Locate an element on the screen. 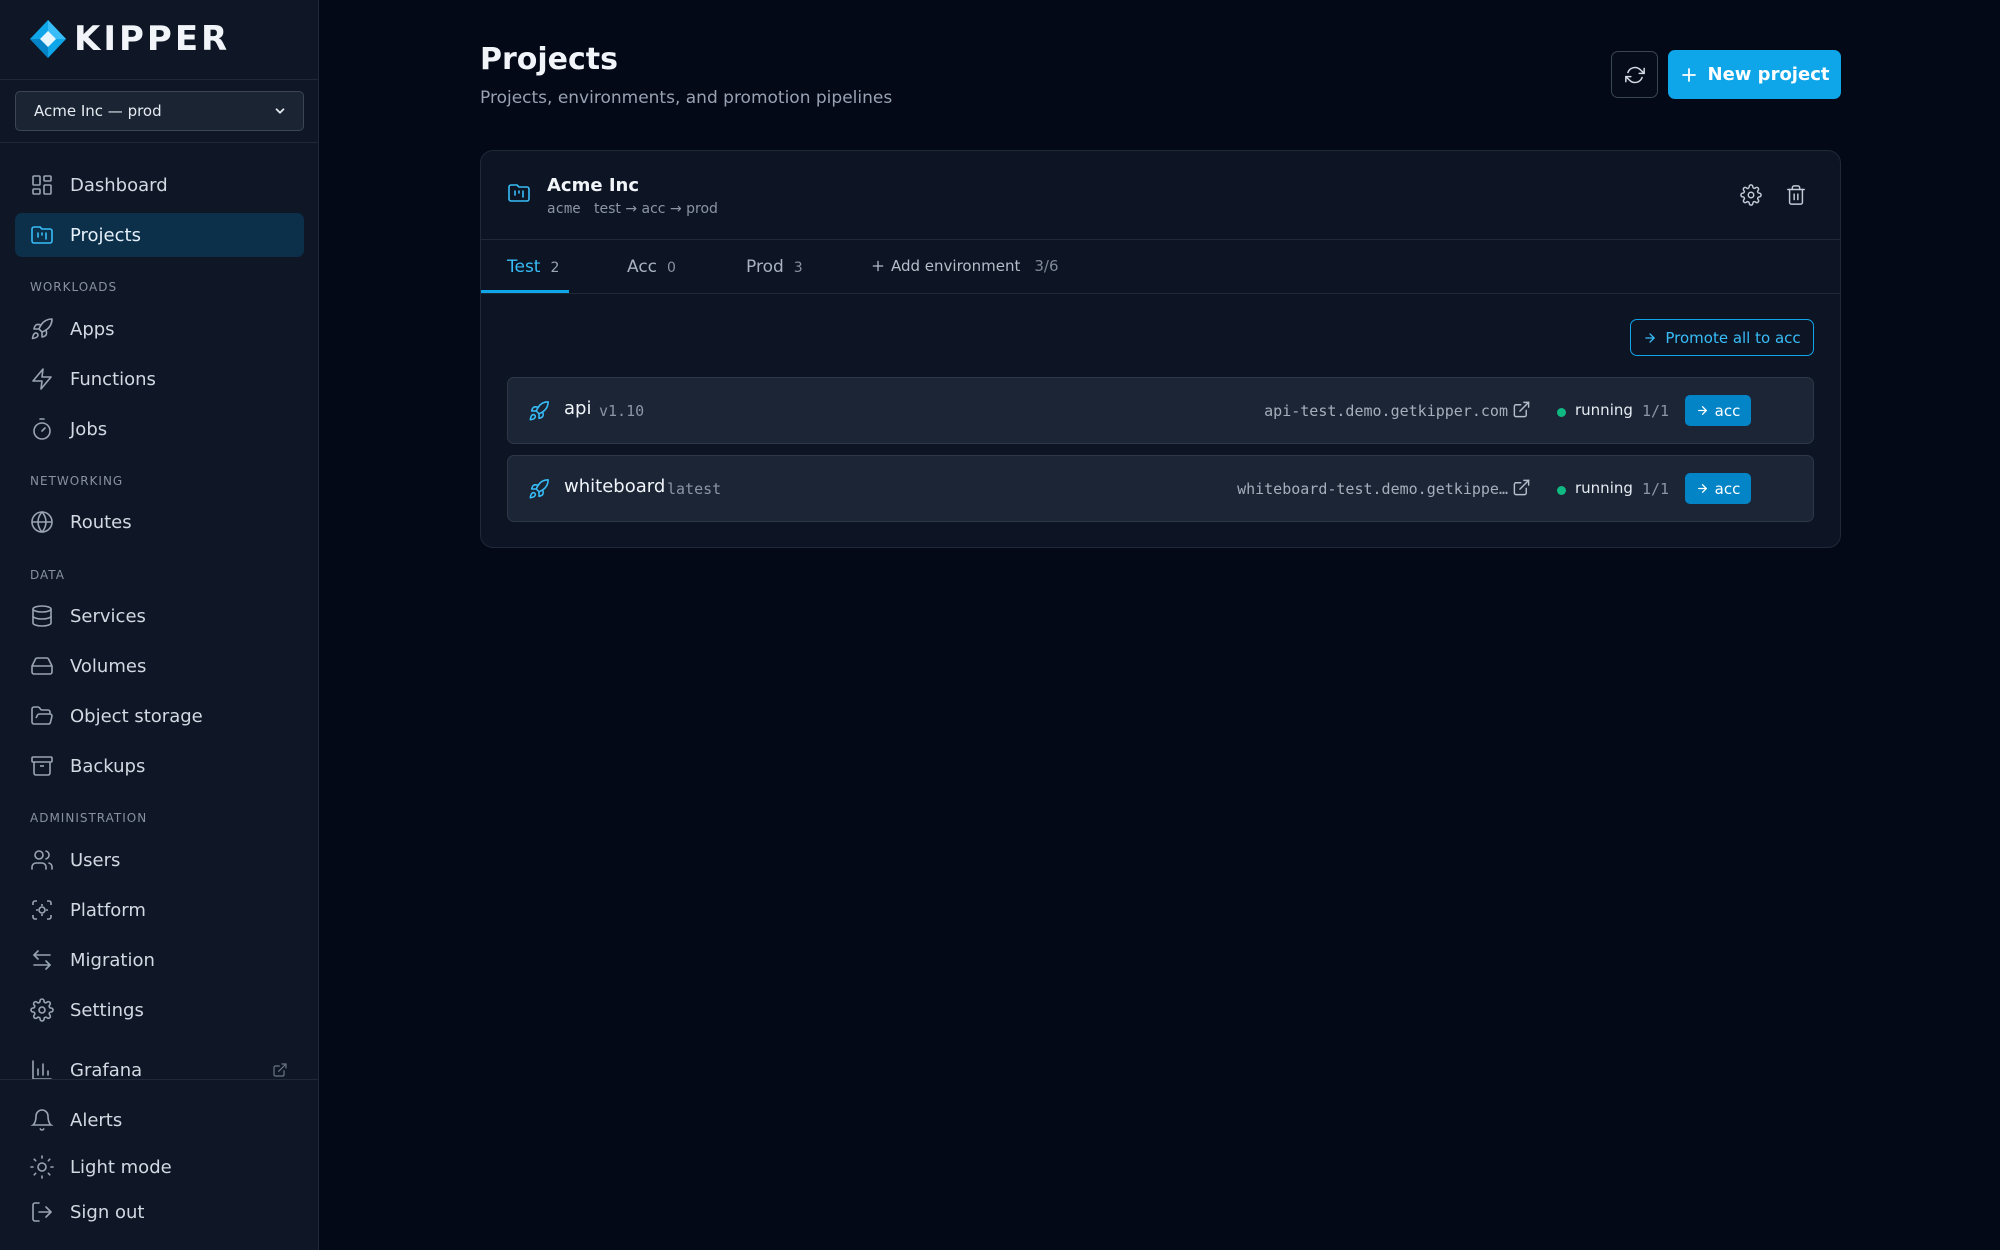 Image resolution: width=2000 pixels, height=1250 pixels. sidebar-item-label: Light mode is located at coordinates (121, 1167).